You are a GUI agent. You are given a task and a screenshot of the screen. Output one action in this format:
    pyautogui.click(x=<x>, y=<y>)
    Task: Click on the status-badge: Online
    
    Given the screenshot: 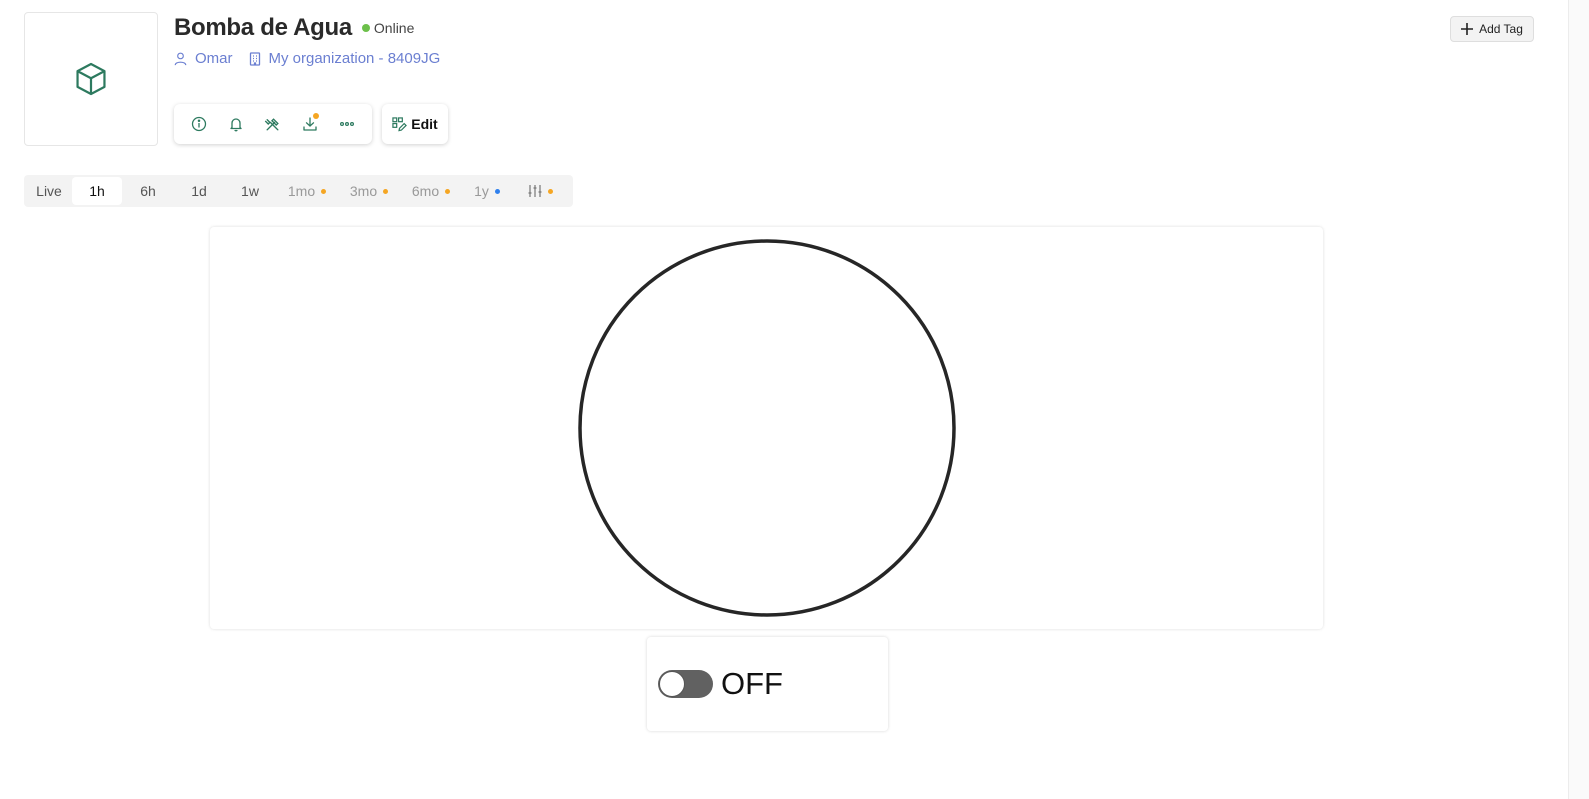 What is the action you would take?
    pyautogui.click(x=388, y=28)
    